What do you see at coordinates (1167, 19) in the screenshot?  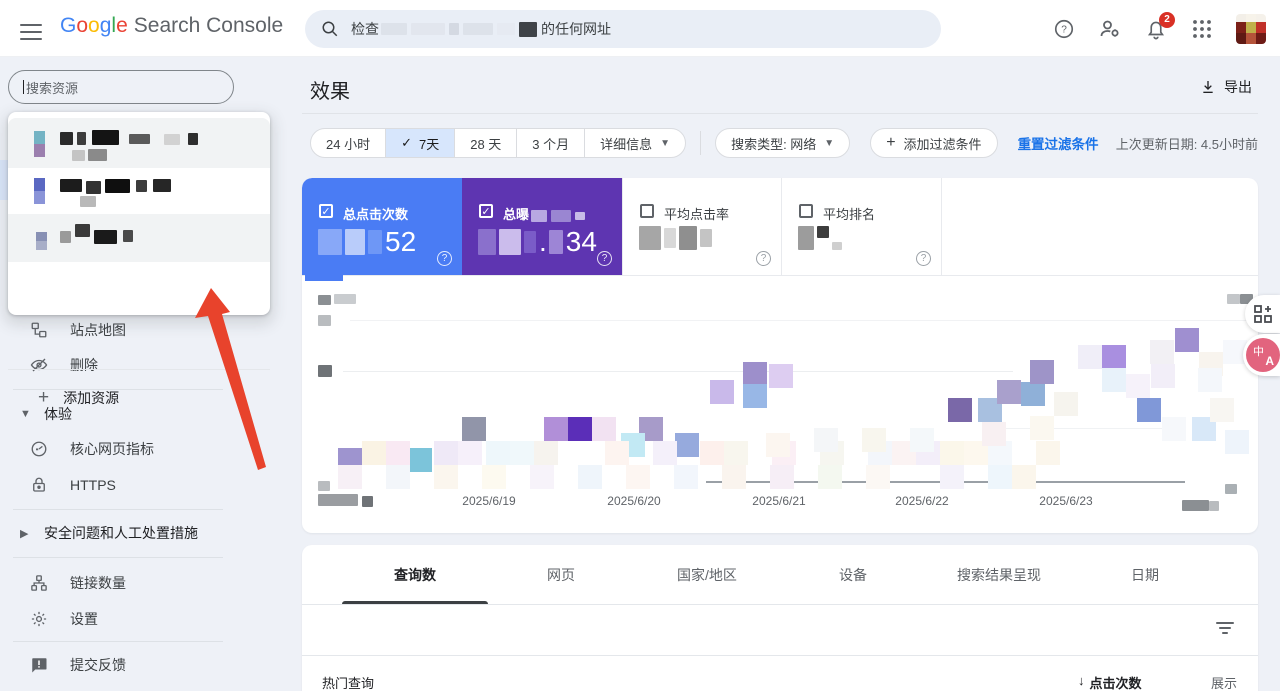 I see `notification-badge: 2` at bounding box center [1167, 19].